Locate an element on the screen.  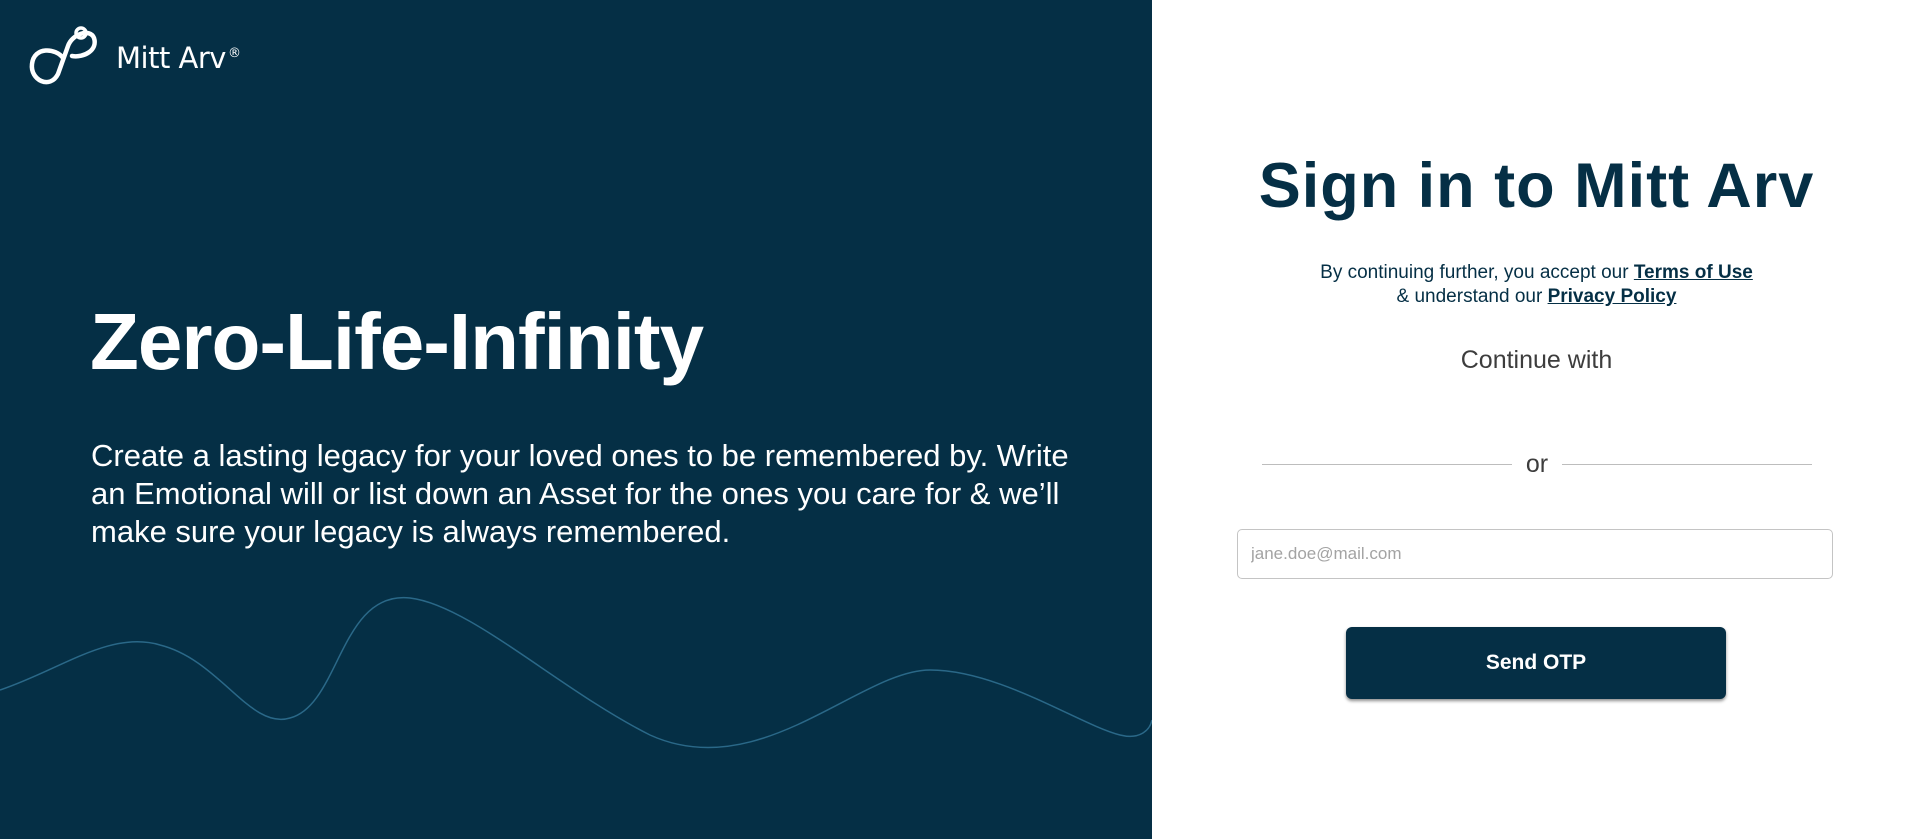
consent-middle: & understand our is located at coordinates (1469, 296).